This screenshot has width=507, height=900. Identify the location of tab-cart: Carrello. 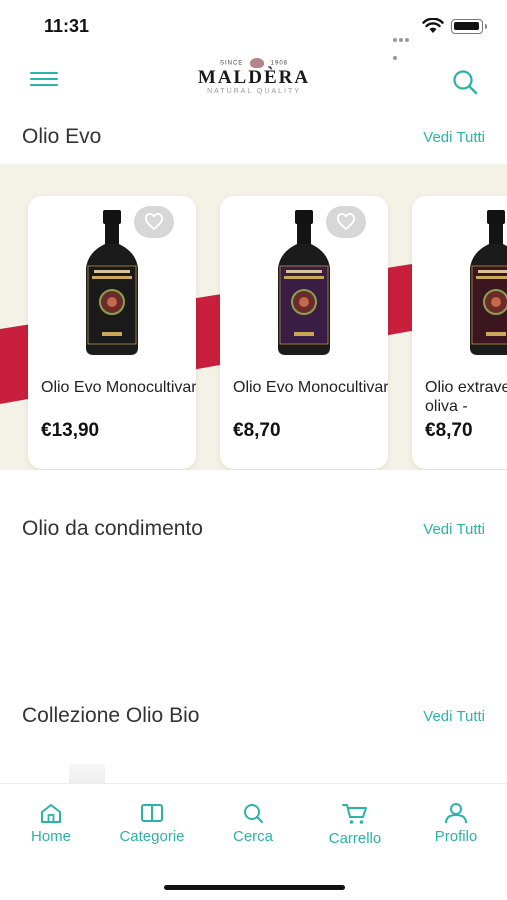
(355, 824).